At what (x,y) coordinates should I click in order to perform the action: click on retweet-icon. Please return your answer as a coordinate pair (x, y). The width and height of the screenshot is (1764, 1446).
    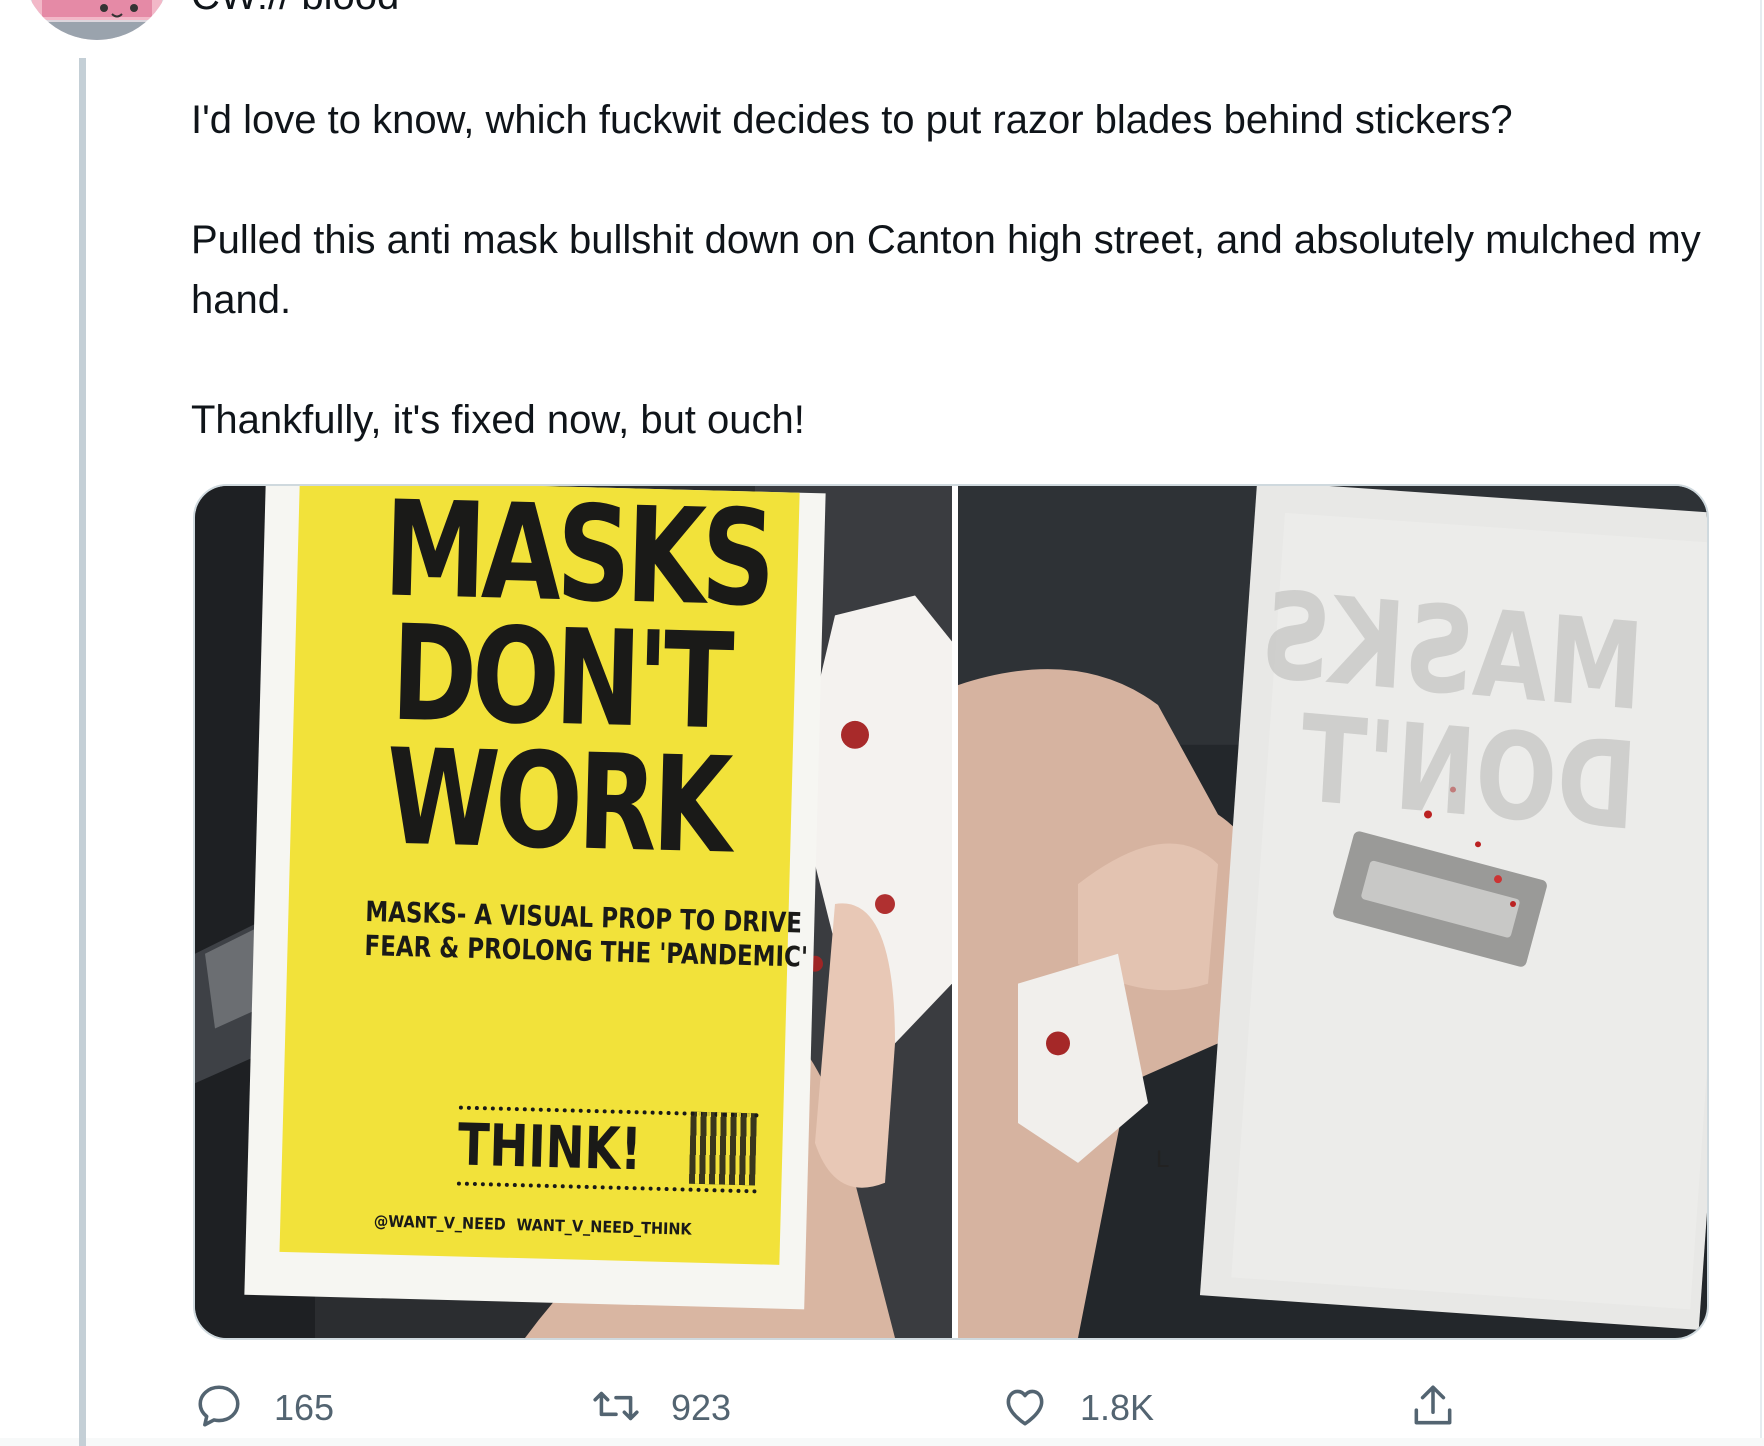
    Looking at the image, I should click on (616, 1408).